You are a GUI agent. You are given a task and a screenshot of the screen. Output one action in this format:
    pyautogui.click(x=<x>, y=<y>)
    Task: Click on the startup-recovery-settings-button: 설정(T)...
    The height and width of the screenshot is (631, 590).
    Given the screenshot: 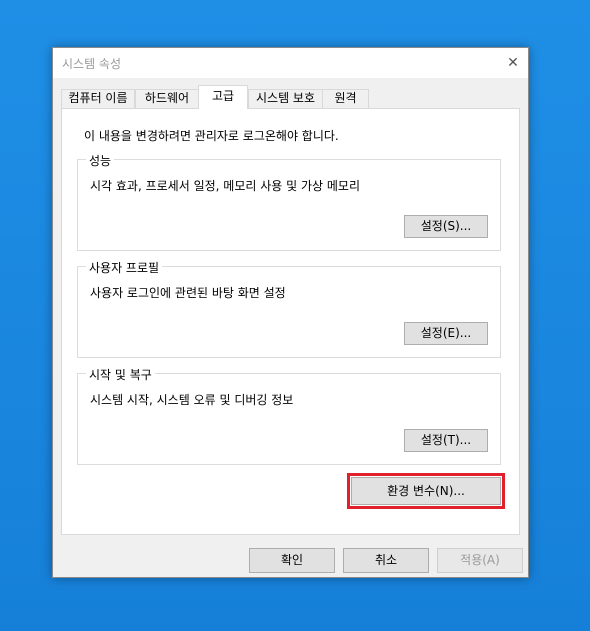 What is the action you would take?
    pyautogui.click(x=446, y=440)
    